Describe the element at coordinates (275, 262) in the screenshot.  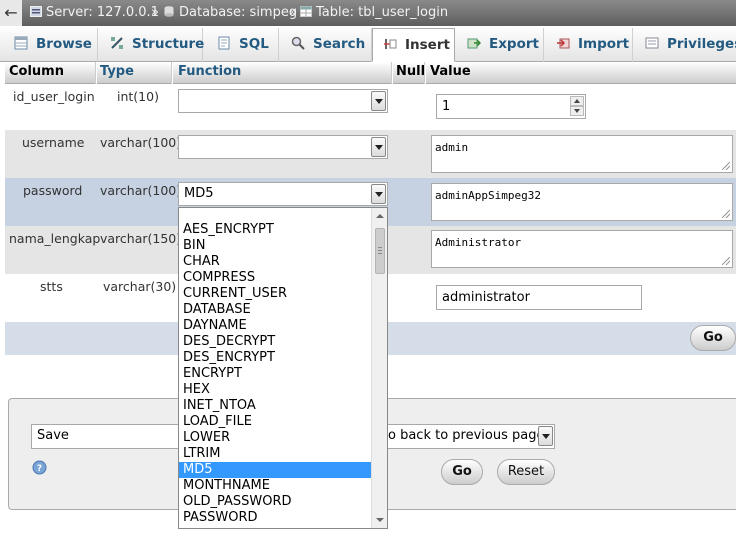
I see `function-option: CHAR` at that location.